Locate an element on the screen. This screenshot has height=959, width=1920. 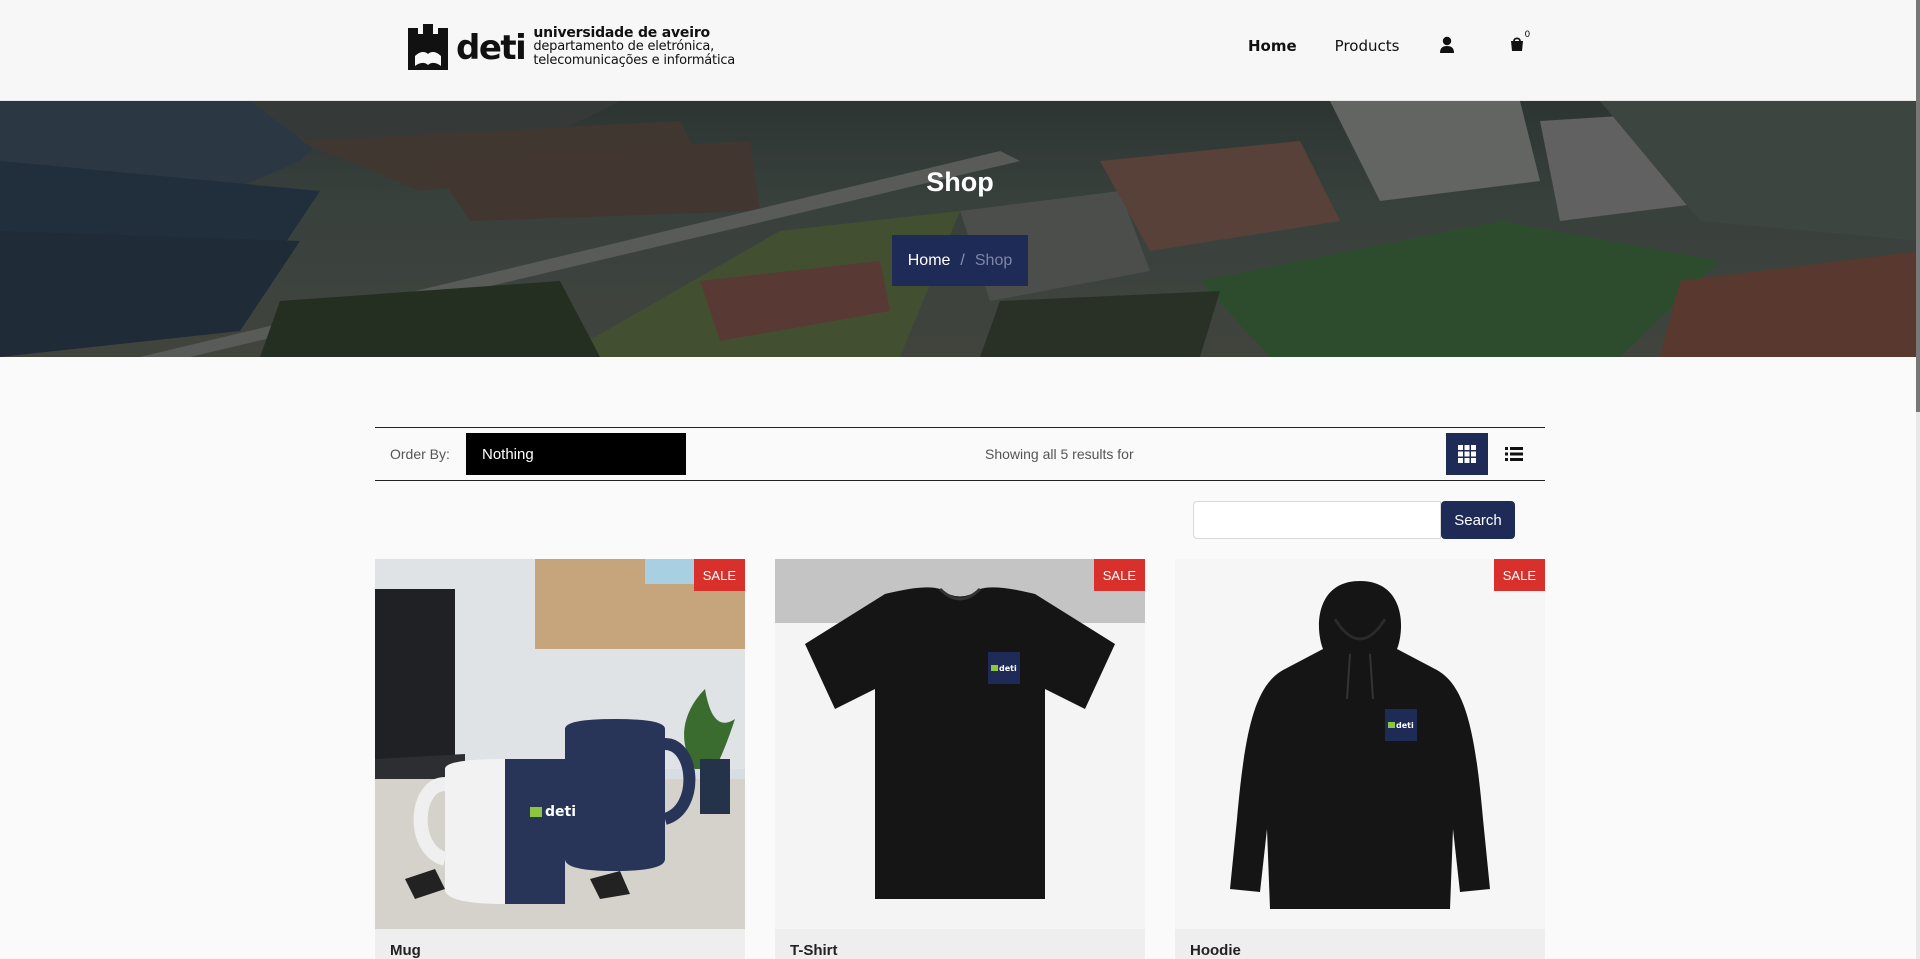
user-icon is located at coordinates (1448, 46).